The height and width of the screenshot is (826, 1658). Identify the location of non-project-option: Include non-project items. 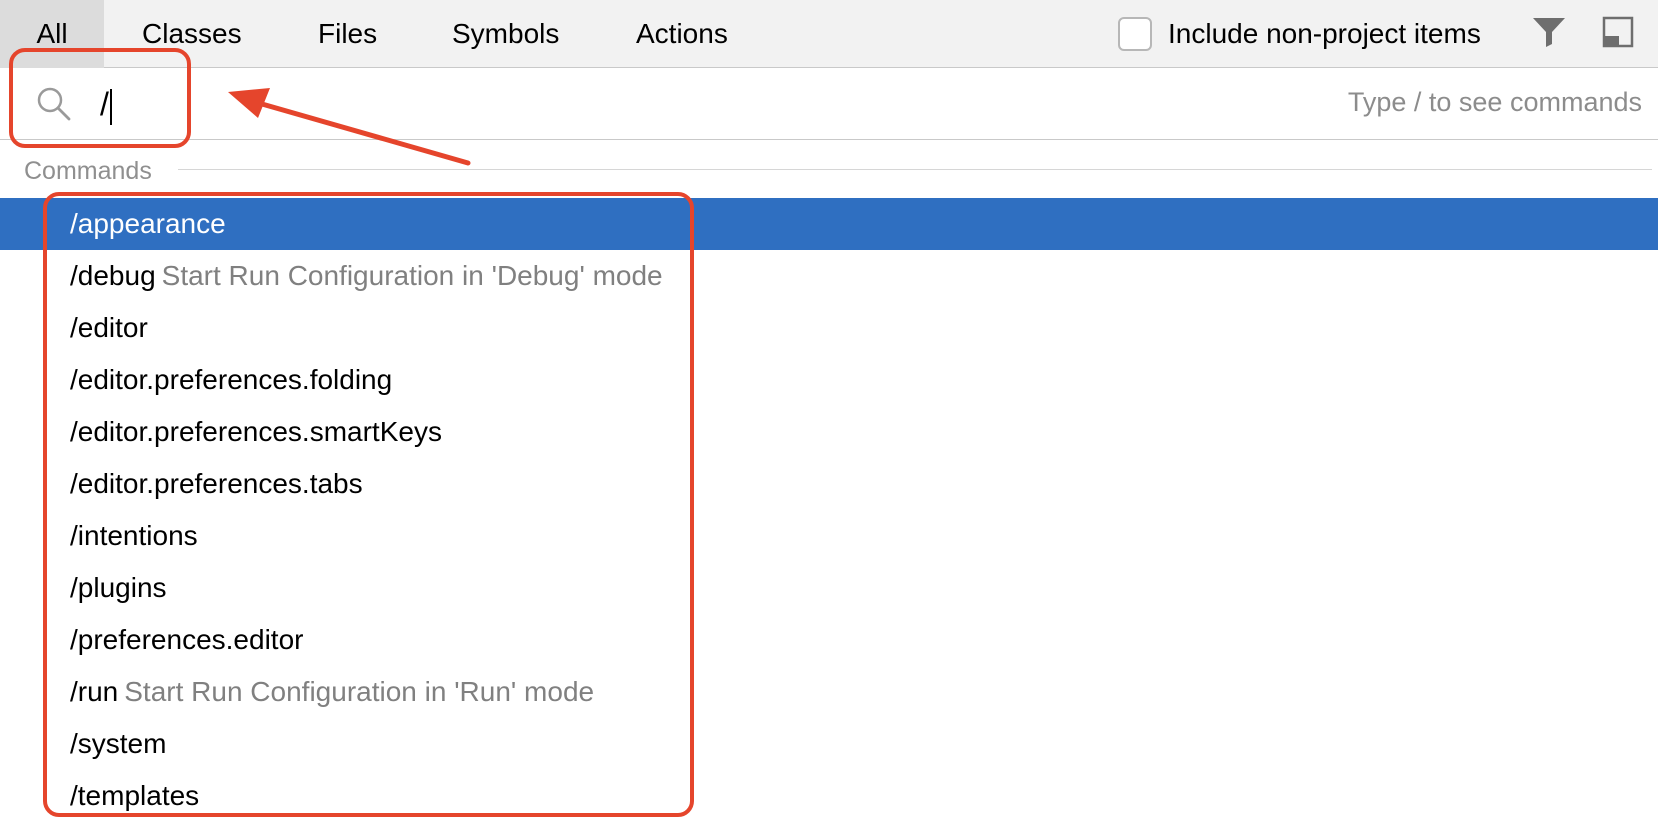
(1299, 34).